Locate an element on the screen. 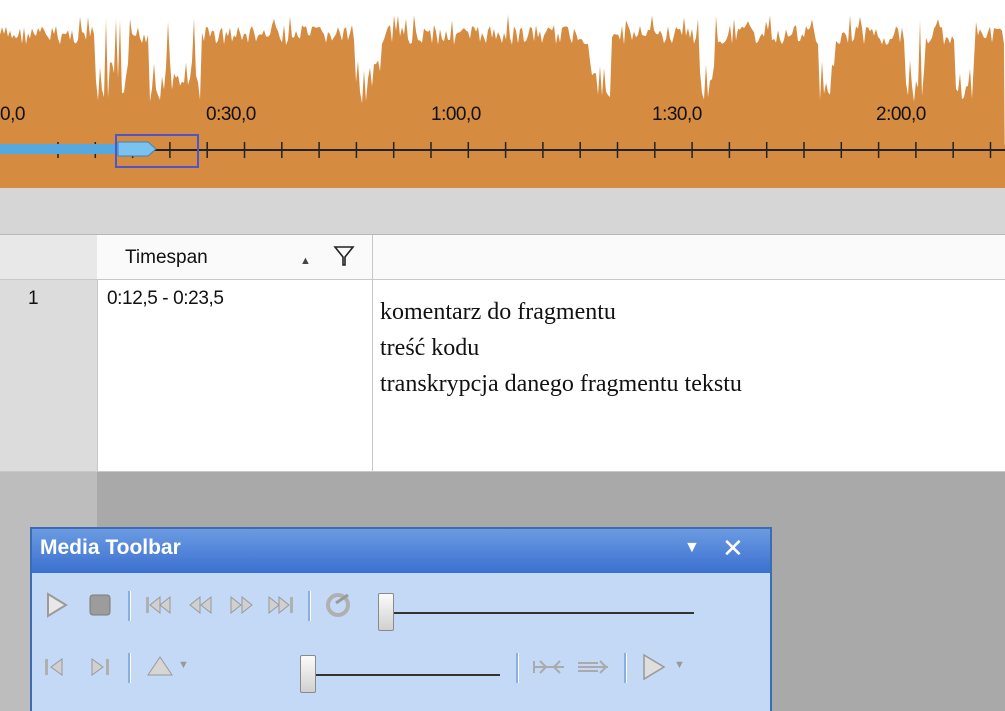  position-slider-thumb is located at coordinates (386, 612).